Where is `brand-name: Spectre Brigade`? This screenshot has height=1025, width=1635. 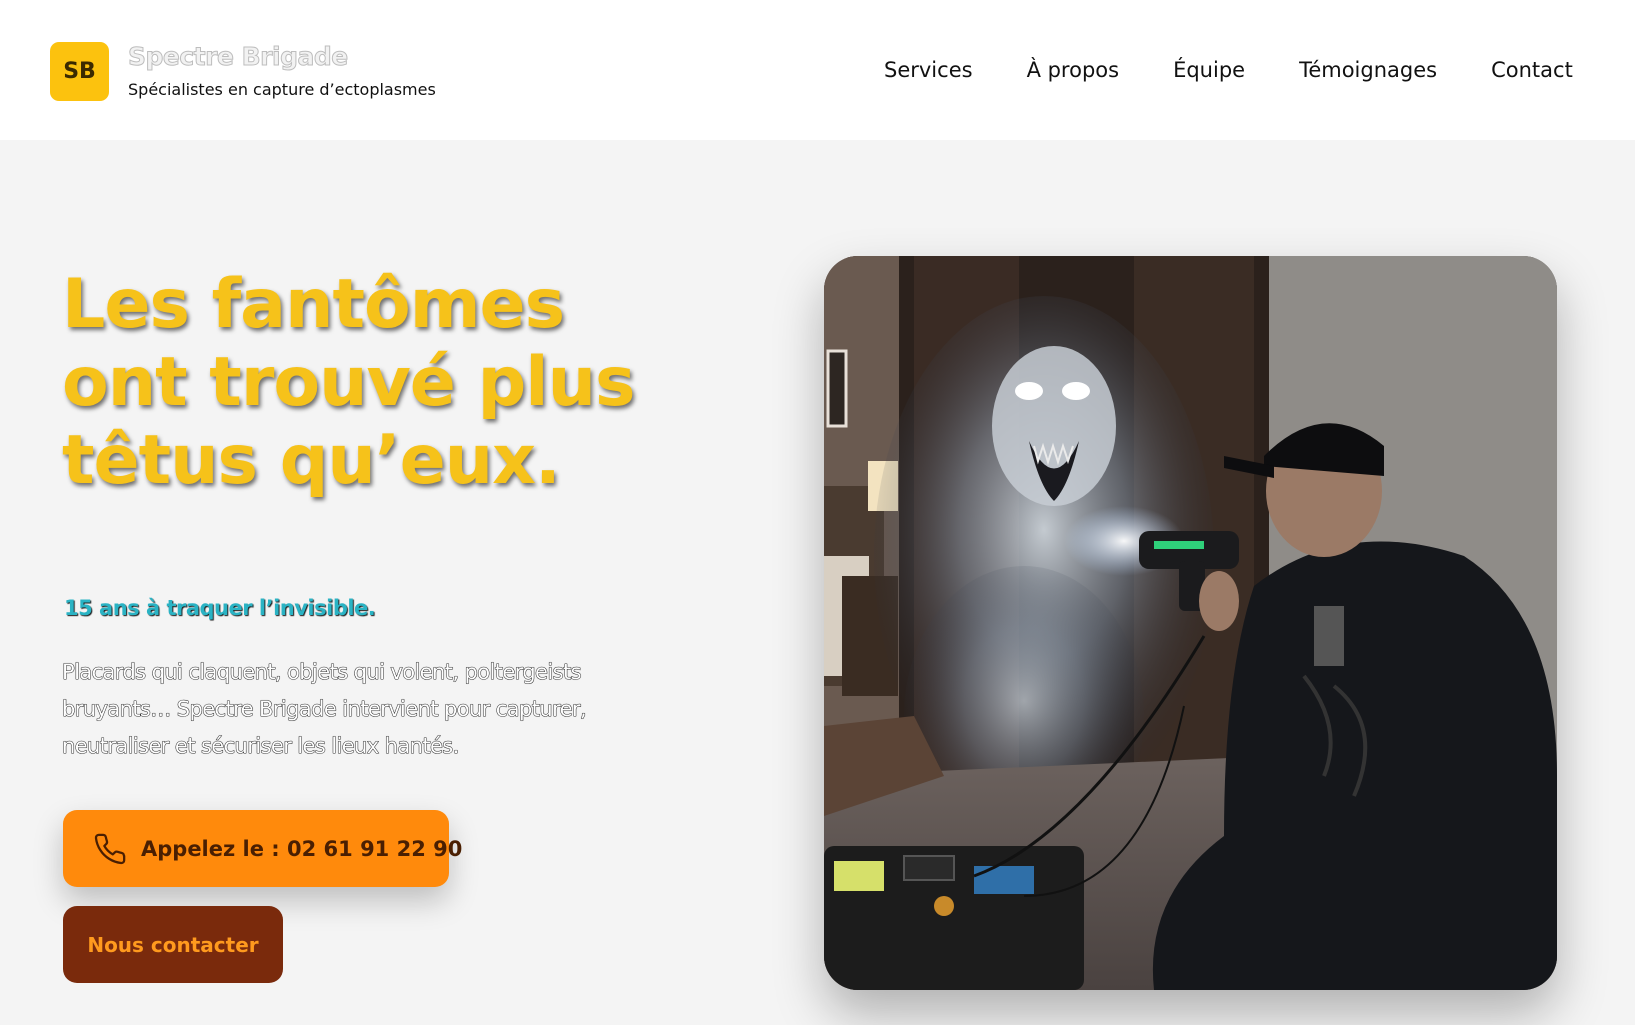
brand-name: Spectre Brigade is located at coordinates (238, 57).